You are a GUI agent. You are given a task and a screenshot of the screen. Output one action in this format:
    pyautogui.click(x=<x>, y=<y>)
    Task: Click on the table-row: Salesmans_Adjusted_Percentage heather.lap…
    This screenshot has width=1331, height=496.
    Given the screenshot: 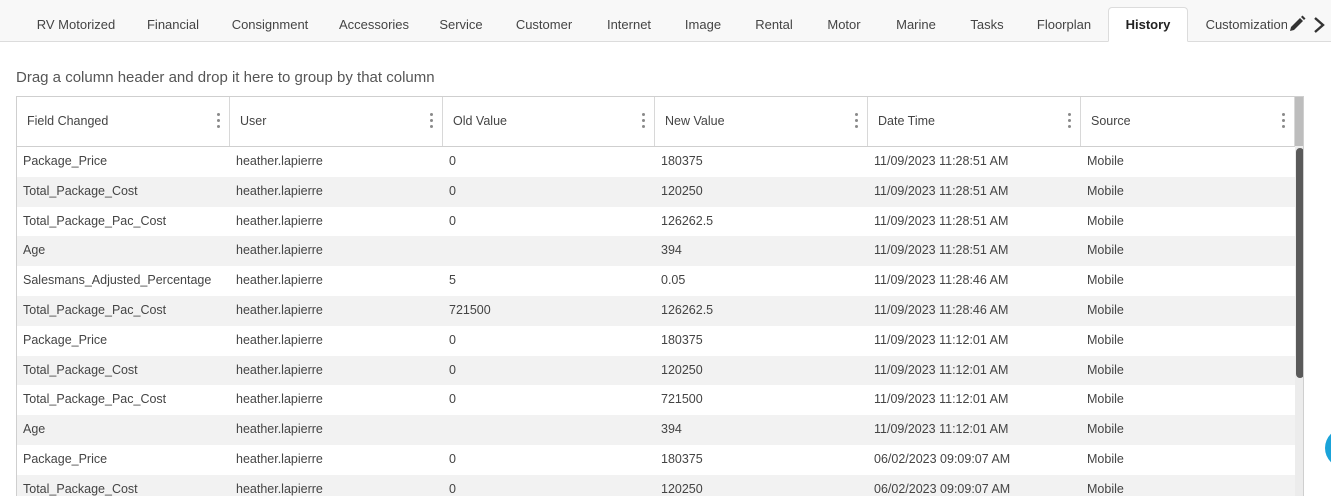 What is the action you would take?
    pyautogui.click(x=656, y=281)
    